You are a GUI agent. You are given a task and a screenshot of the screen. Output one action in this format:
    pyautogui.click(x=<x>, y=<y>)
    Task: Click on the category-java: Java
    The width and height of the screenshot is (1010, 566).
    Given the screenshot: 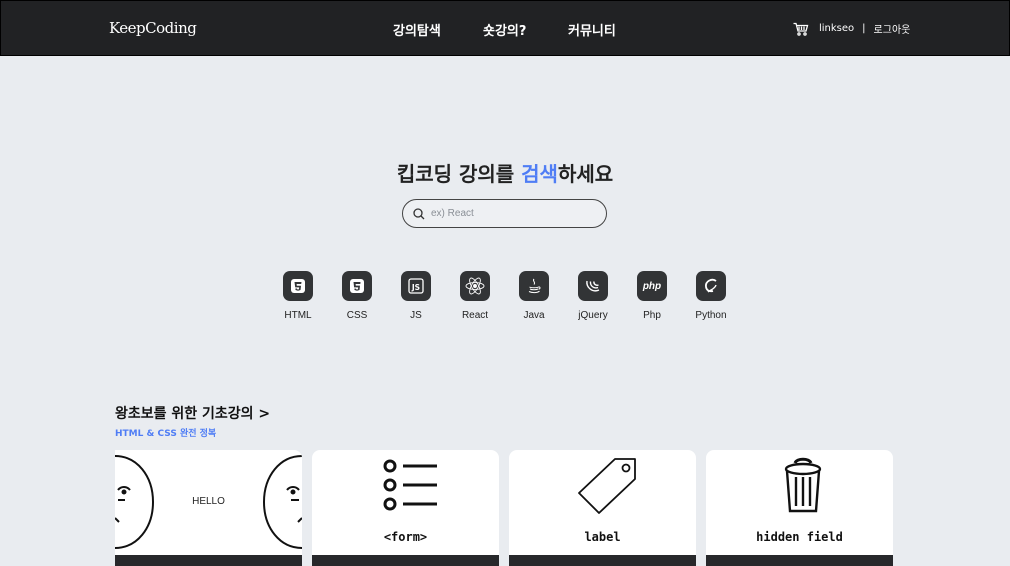 What is the action you would take?
    pyautogui.click(x=534, y=296)
    